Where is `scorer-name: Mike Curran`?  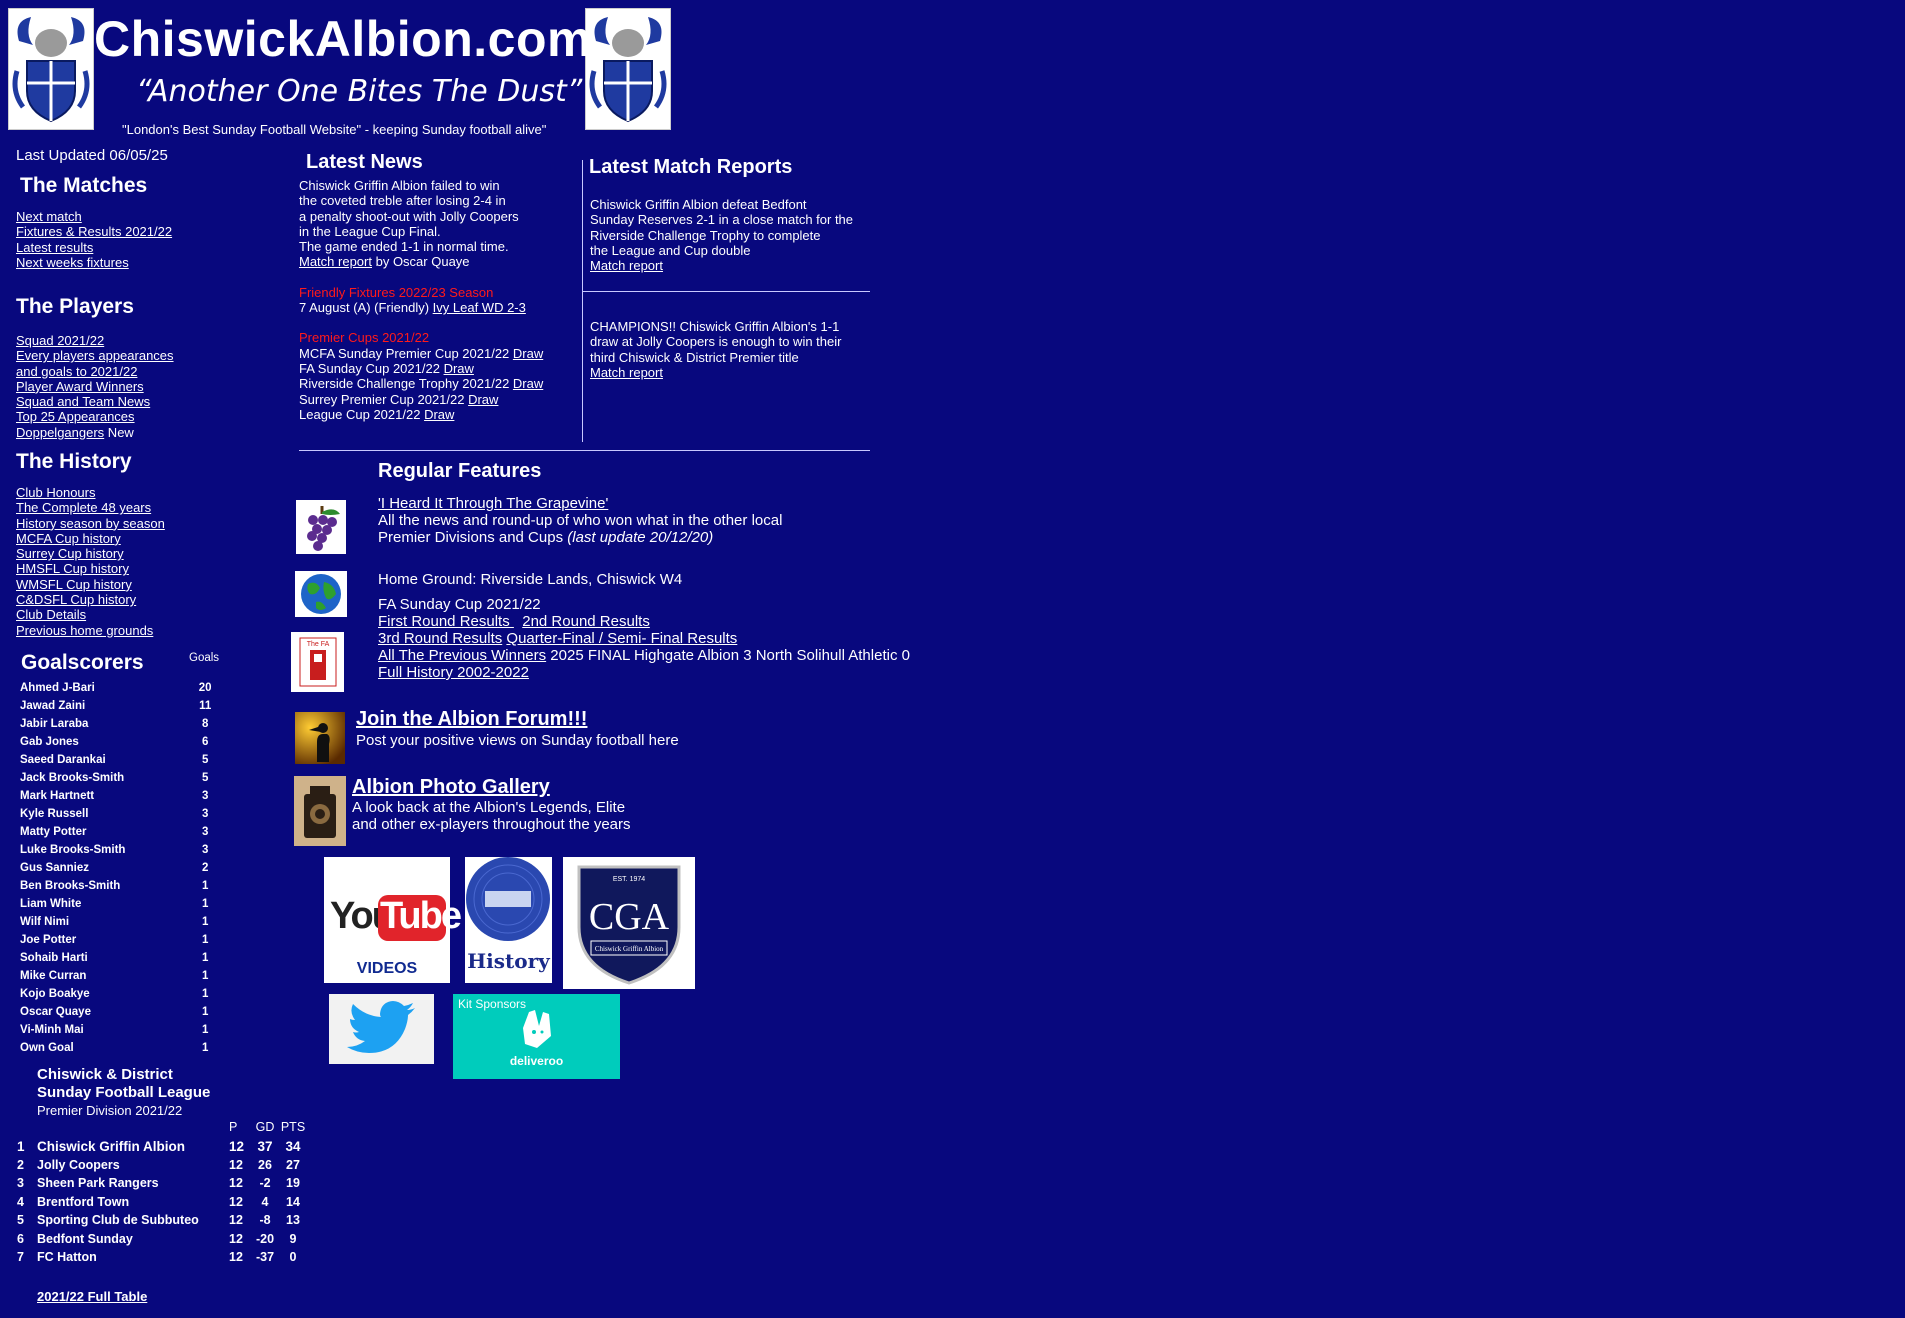
scorer-name: Mike Curran is located at coordinates (53, 976).